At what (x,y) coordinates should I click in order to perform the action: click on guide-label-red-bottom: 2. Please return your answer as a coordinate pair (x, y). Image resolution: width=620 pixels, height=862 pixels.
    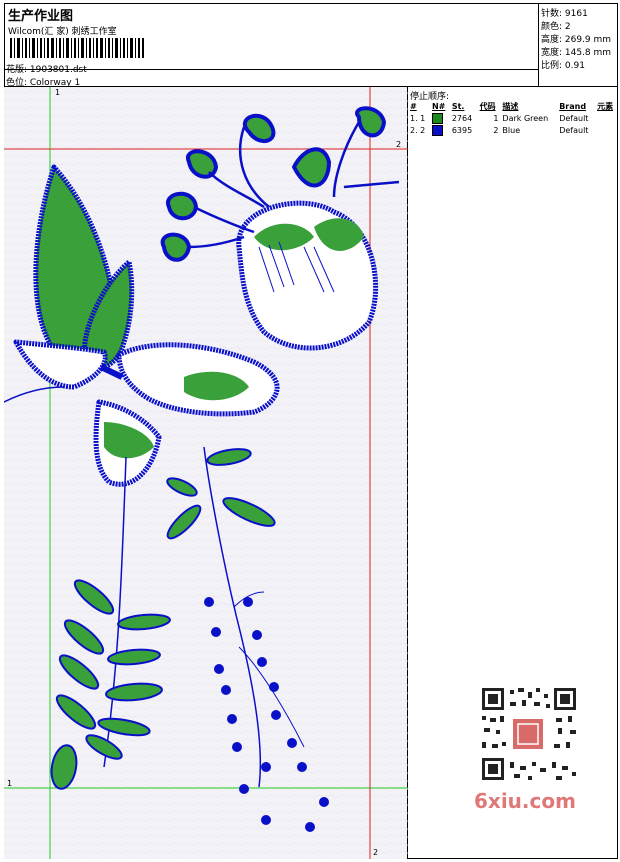
    Looking at the image, I should click on (376, 852).